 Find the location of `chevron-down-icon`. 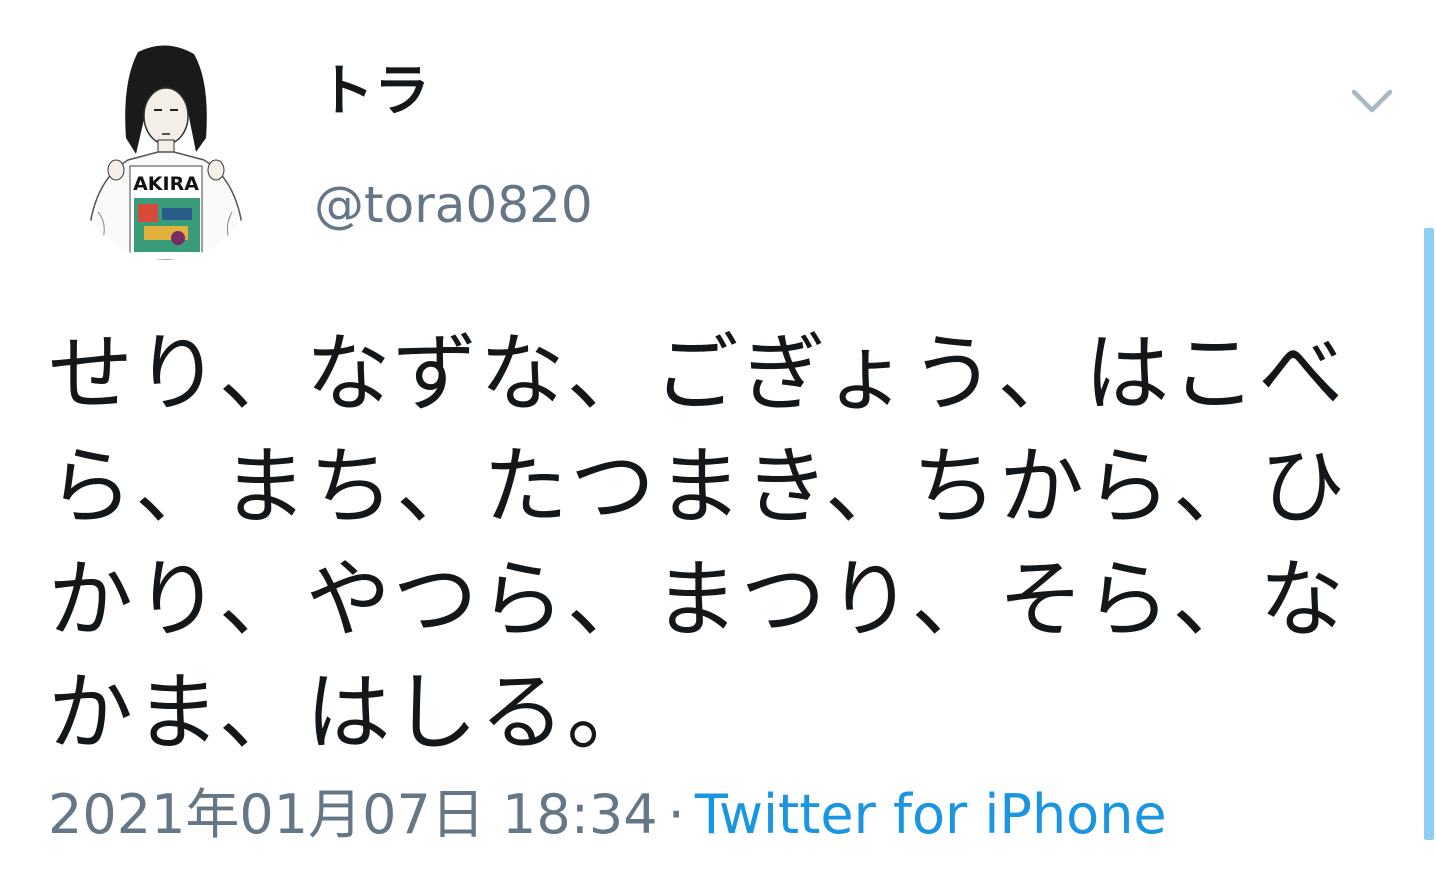

chevron-down-icon is located at coordinates (1372, 101).